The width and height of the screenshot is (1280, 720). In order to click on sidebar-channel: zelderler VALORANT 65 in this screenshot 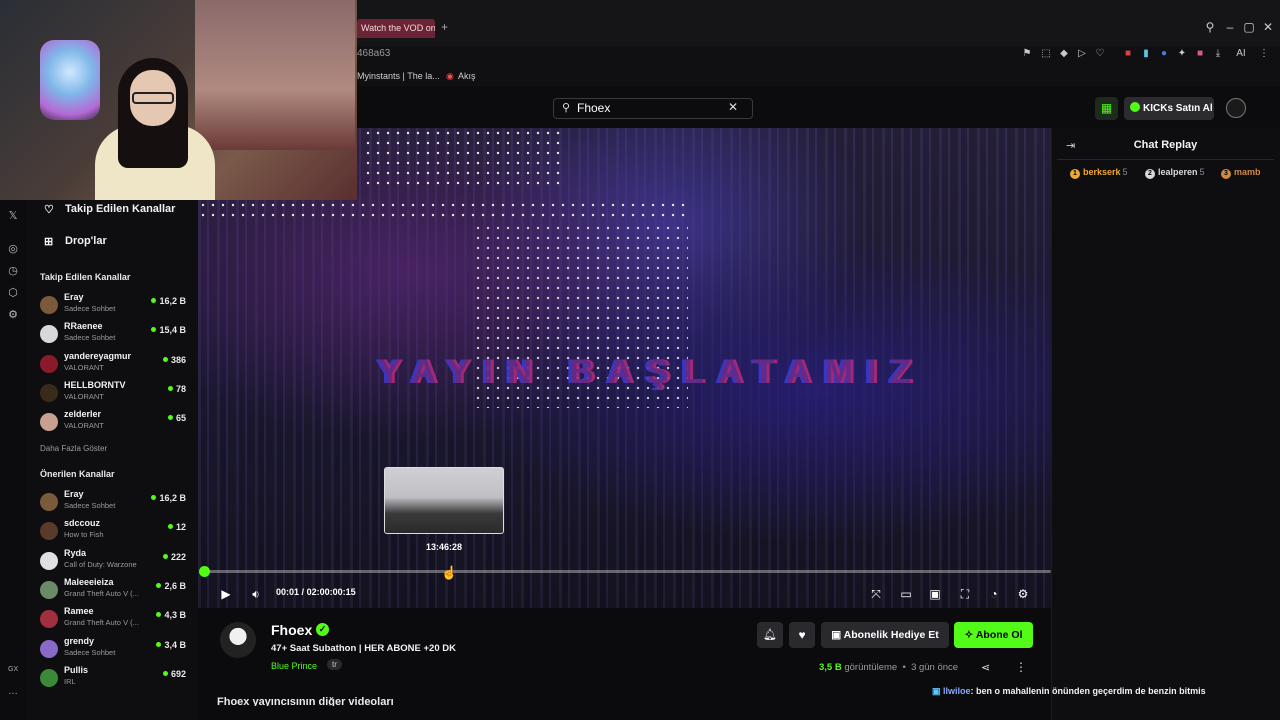, I will do `click(114, 423)`.